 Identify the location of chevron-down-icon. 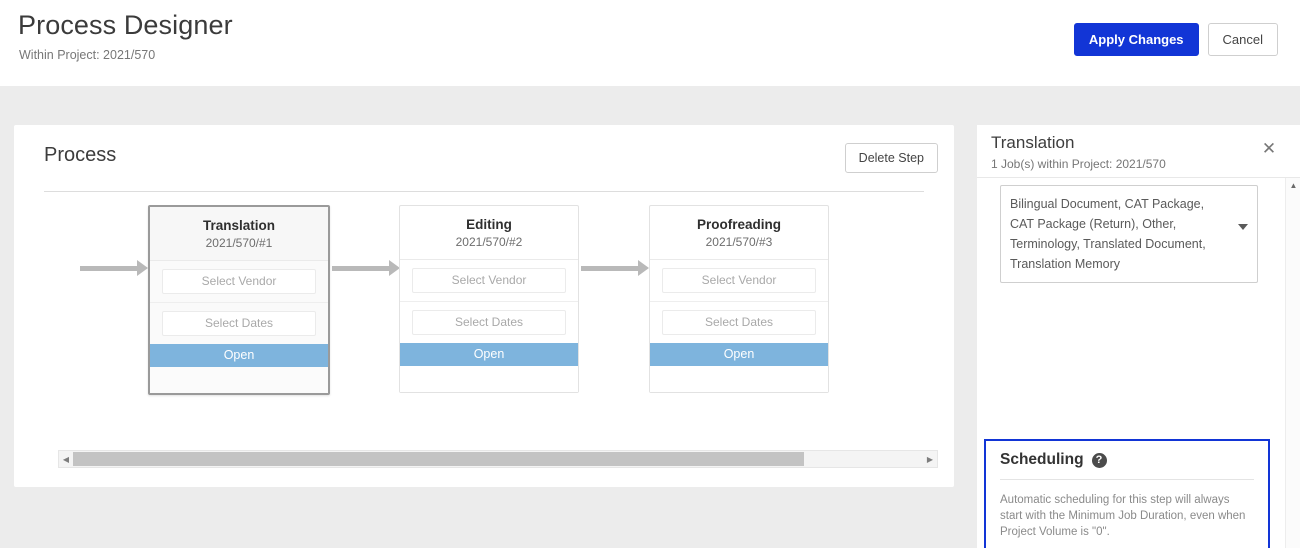
(1243, 227).